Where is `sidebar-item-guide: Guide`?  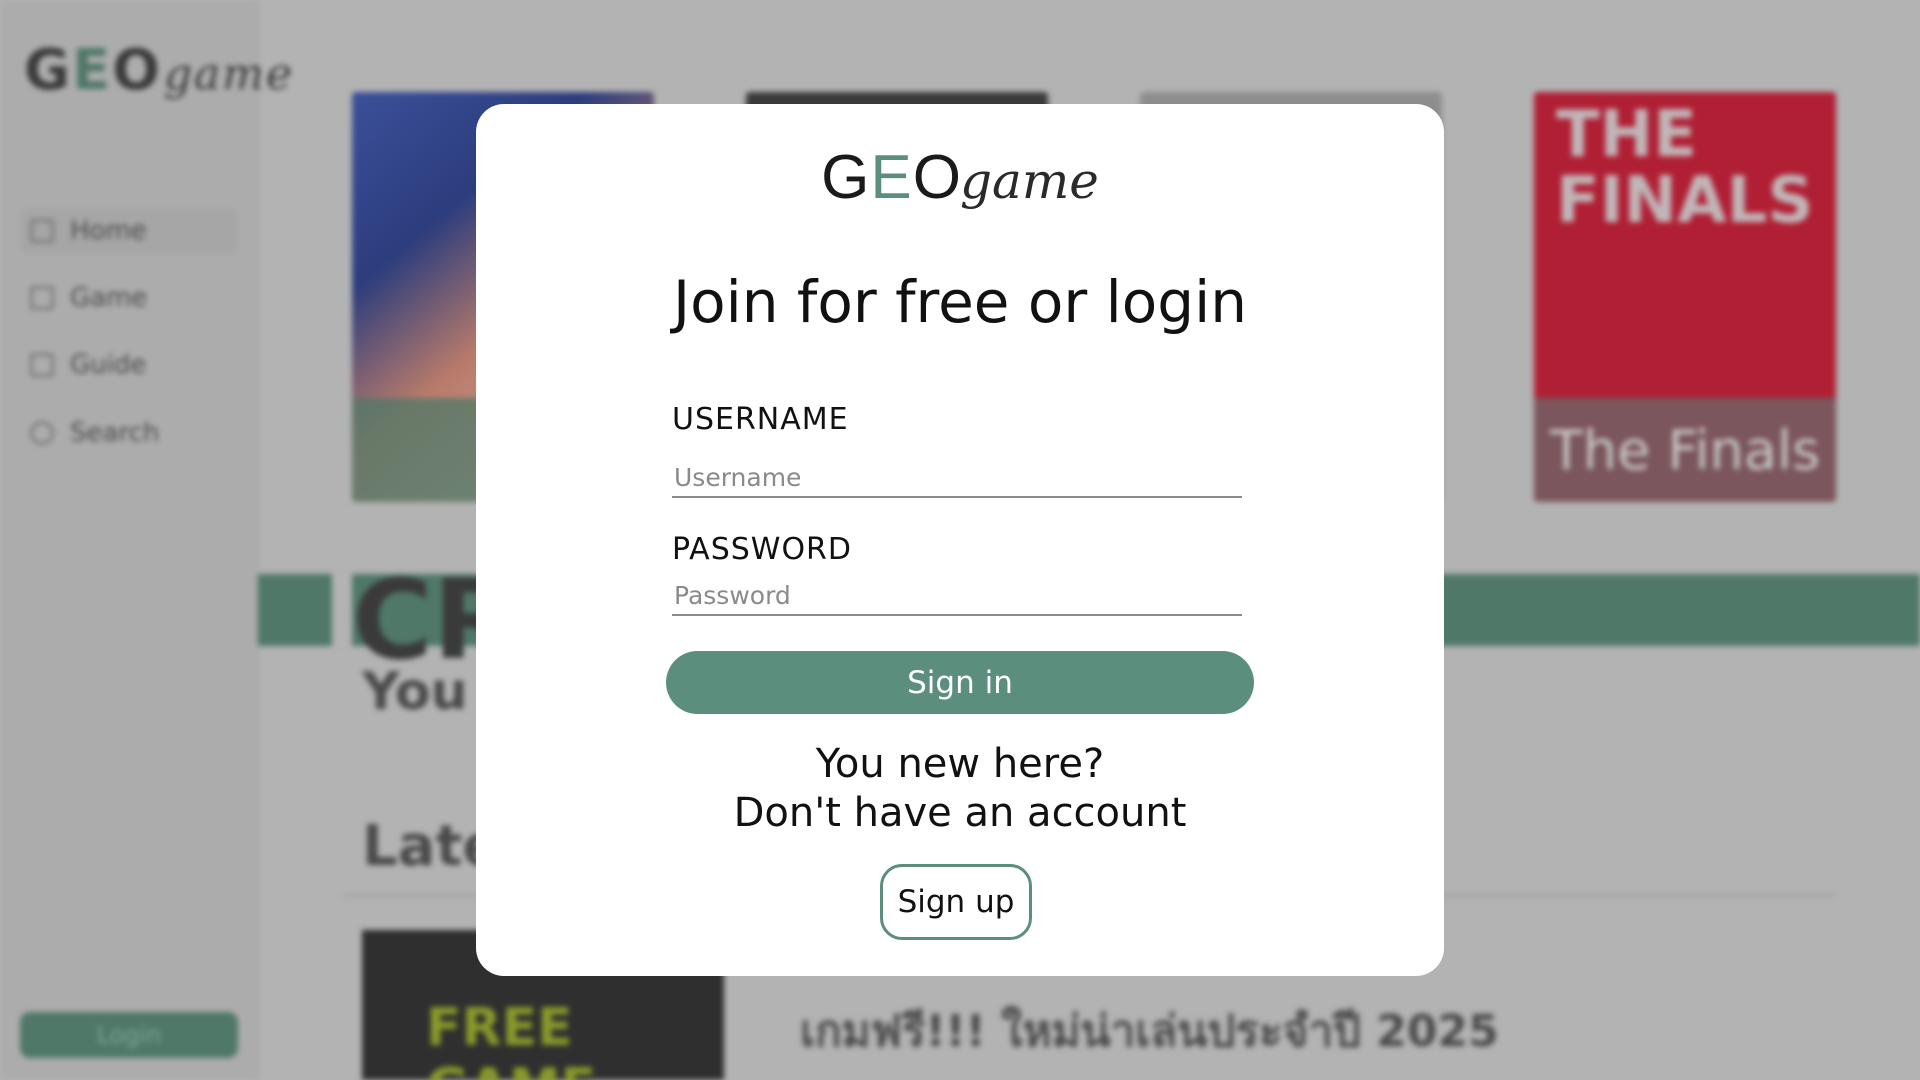 sidebar-item-guide: Guide is located at coordinates (129, 365).